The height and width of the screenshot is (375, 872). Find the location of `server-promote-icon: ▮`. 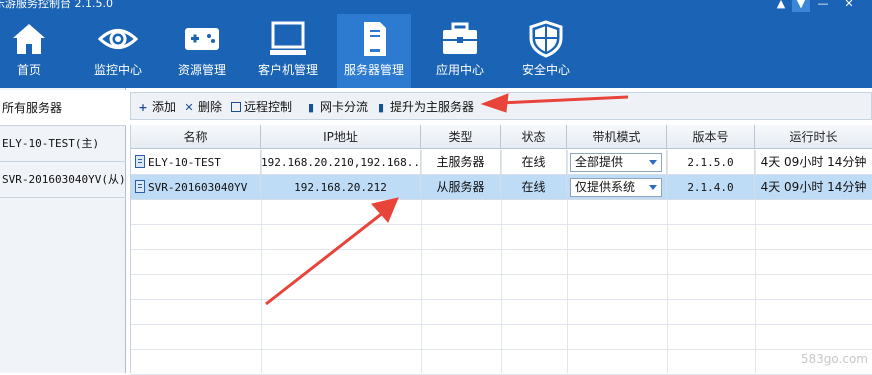

server-promote-icon: ▮ is located at coordinates (381, 107).